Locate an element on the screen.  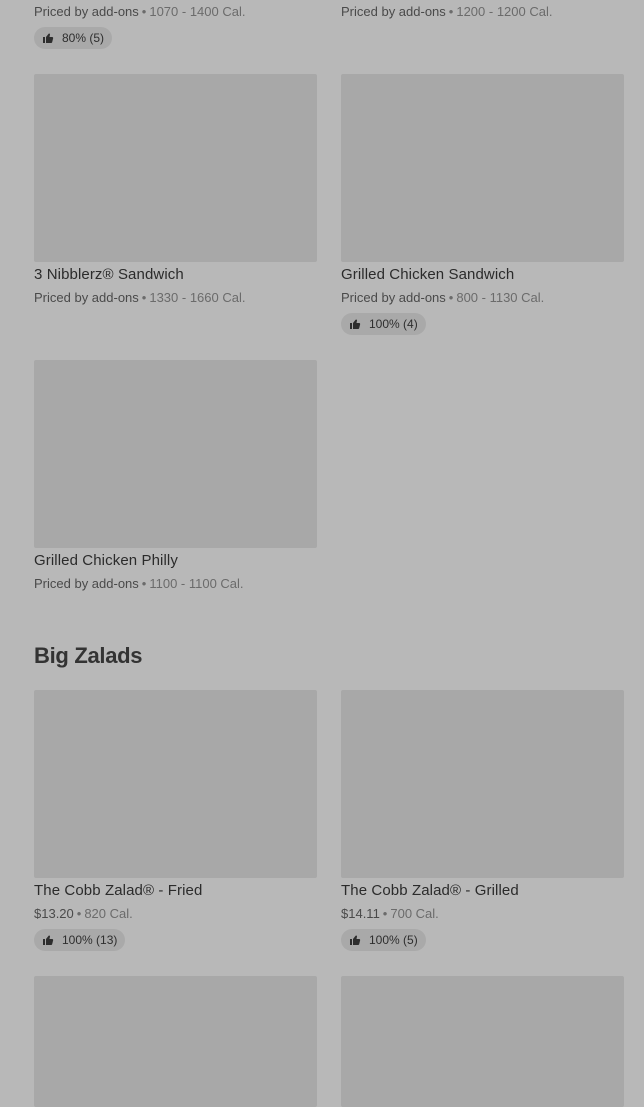
item-meta: Priced by add-ons • 800 - 1130 Cal. is located at coordinates (442, 297).